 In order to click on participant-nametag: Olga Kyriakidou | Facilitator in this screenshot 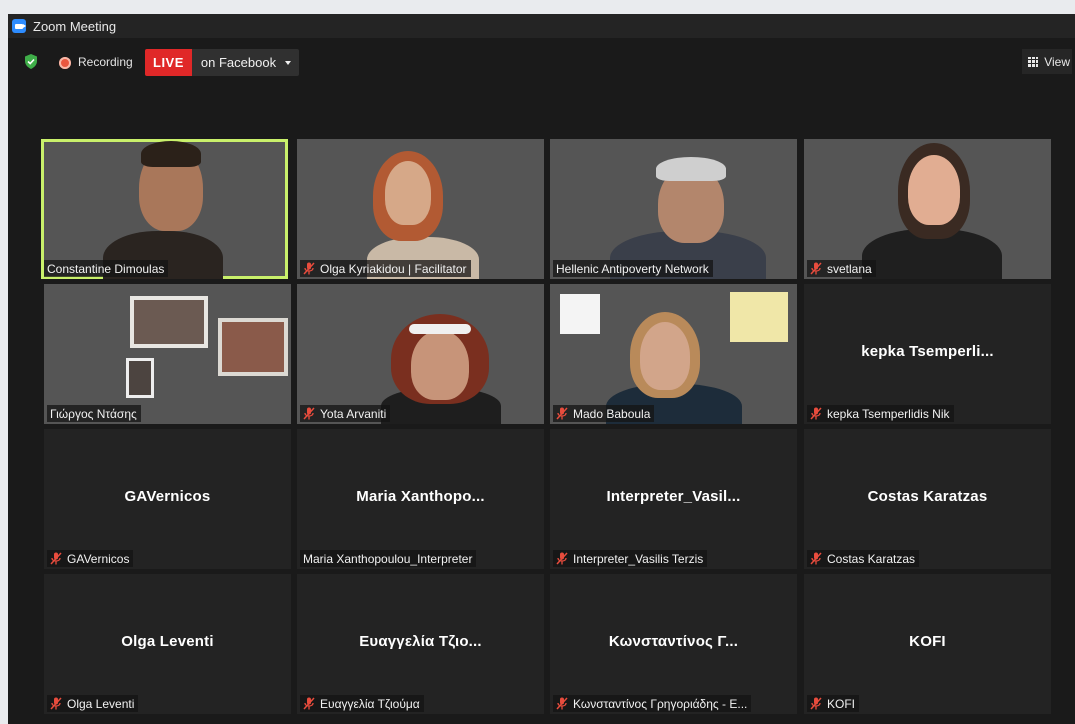, I will do `click(385, 268)`.